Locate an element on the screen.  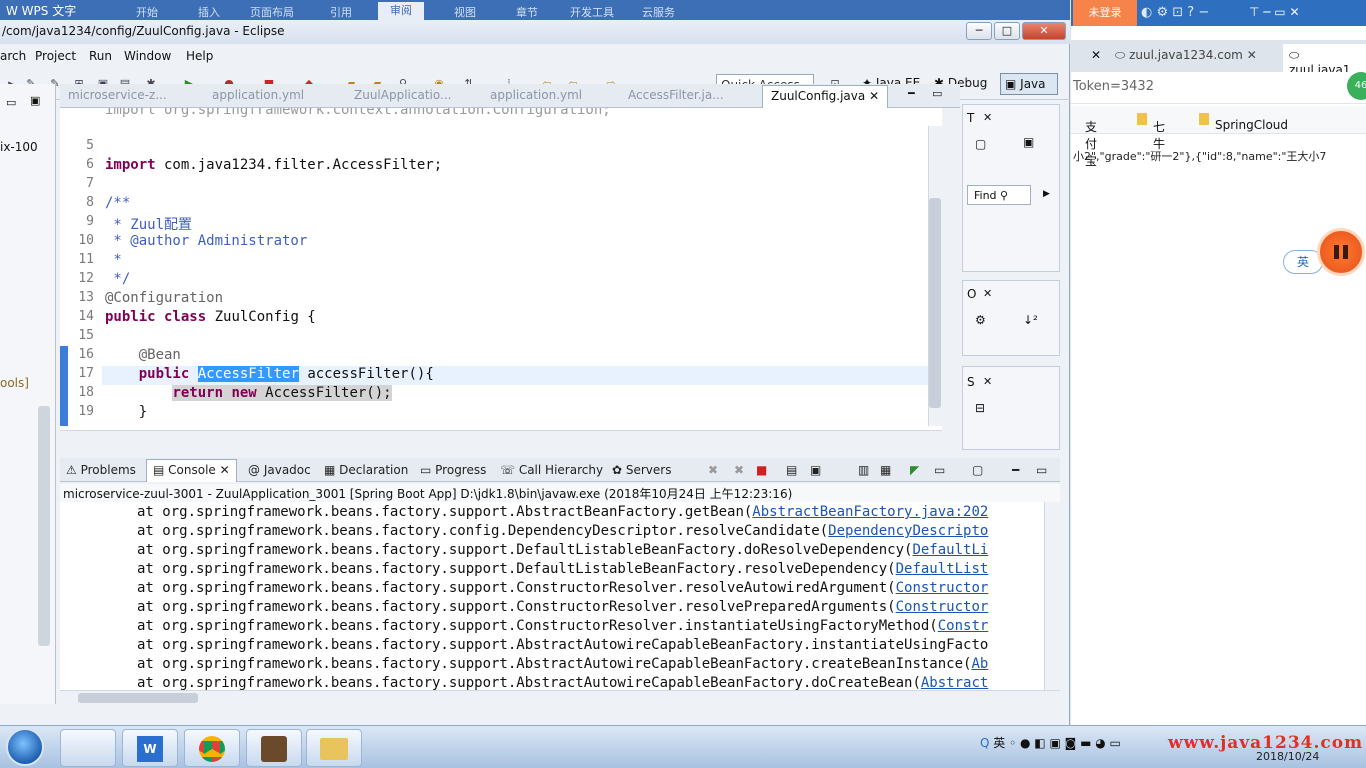
collapse-icon: ⊟ is located at coordinates (980, 408).